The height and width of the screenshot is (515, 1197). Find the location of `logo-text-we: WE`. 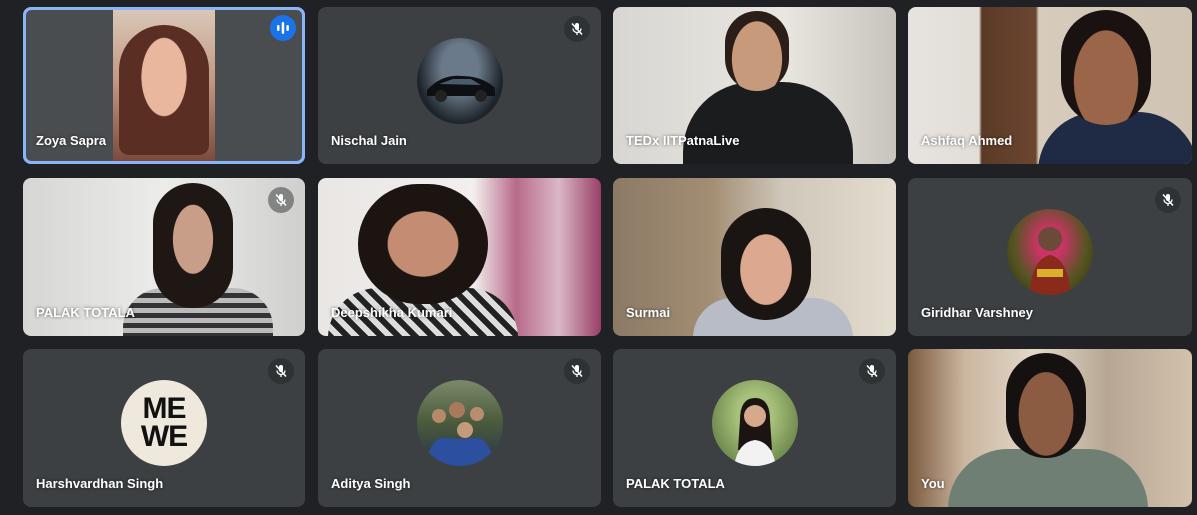

logo-text-we: WE is located at coordinates (164, 436).